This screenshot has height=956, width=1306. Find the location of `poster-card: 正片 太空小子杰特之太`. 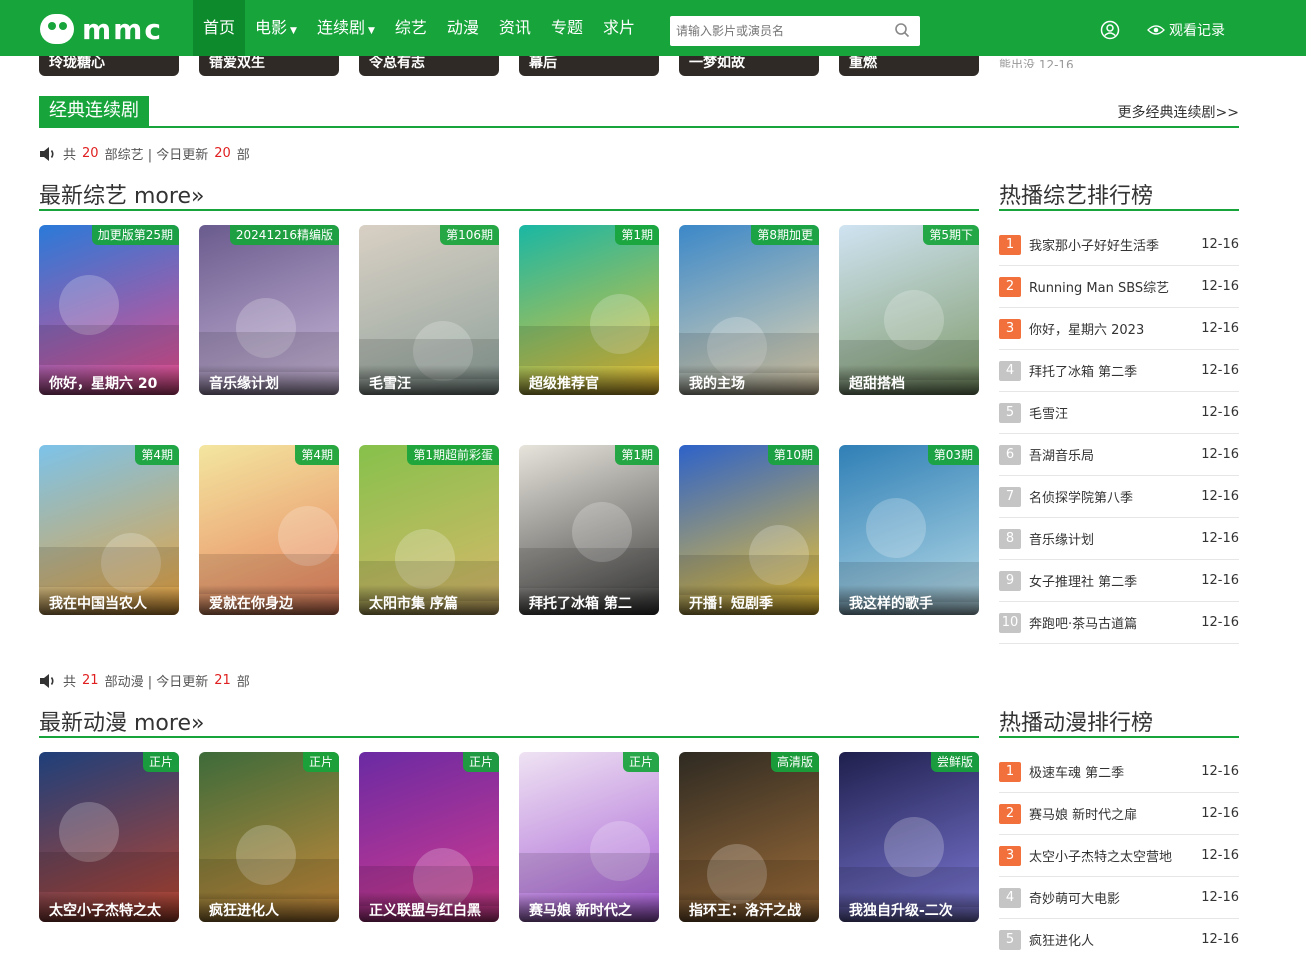

poster-card: 正片 太空小子杰特之太 is located at coordinates (109, 837).